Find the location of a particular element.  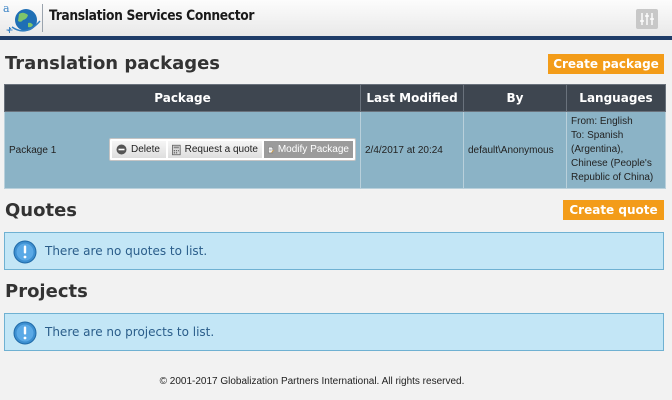

modify-package-button: Modify Package is located at coordinates (308, 149).